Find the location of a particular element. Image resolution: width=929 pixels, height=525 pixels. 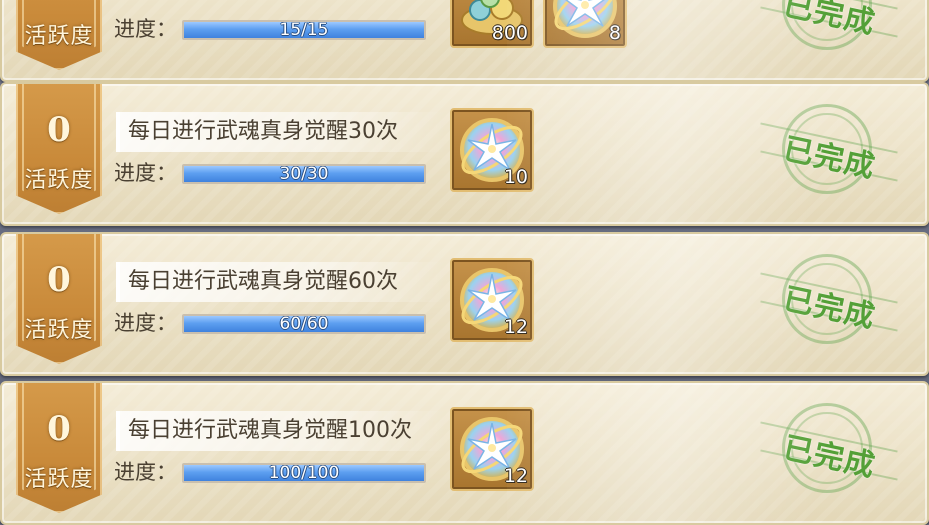

progress-bar: 100/100 is located at coordinates (304, 473).